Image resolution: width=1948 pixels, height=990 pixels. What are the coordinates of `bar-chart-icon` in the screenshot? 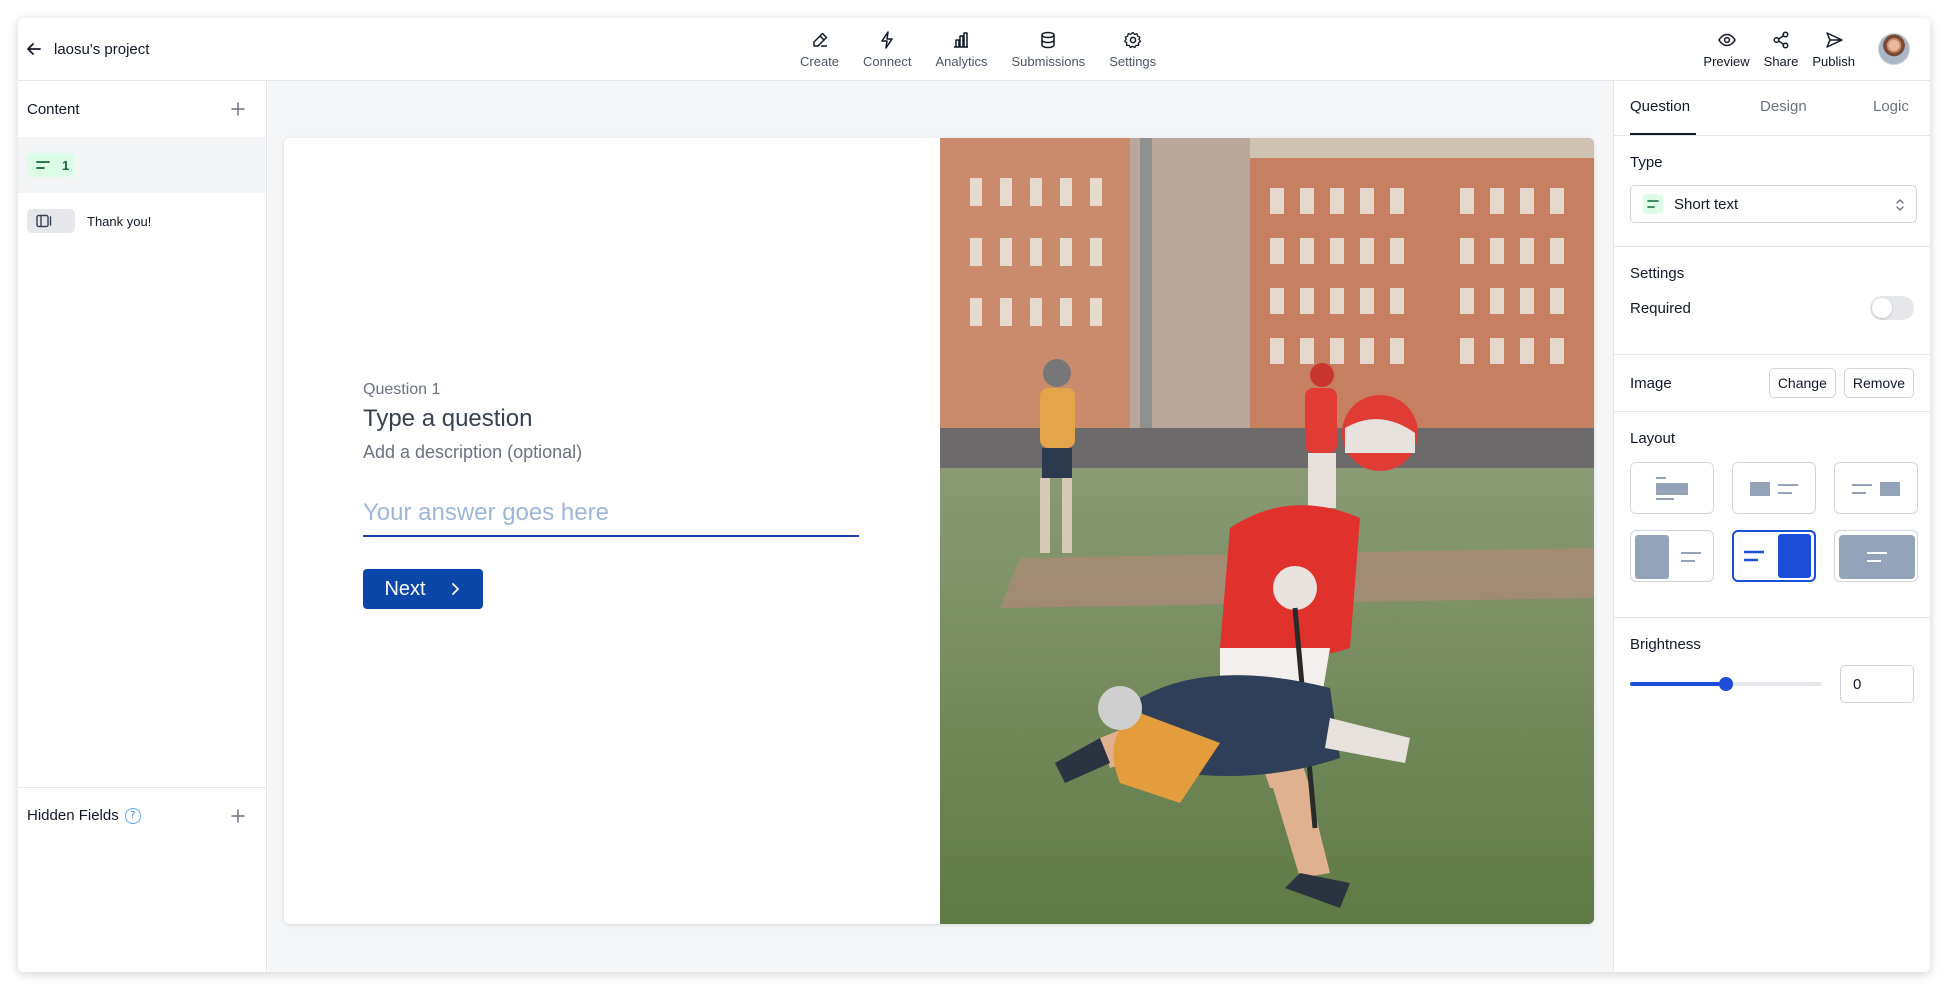 It's located at (961, 39).